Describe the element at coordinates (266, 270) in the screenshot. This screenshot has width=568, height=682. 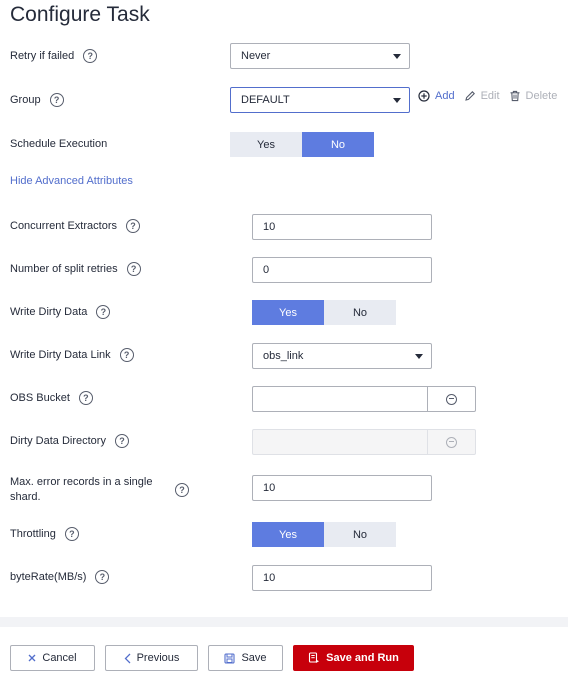
I see `split-retries-value: 0` at that location.